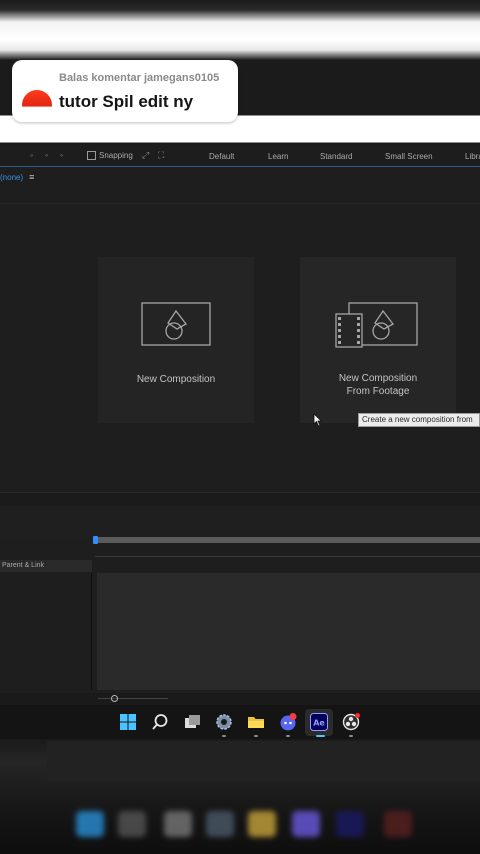  I want to click on new-composition-button: New Composition, so click(176, 340).